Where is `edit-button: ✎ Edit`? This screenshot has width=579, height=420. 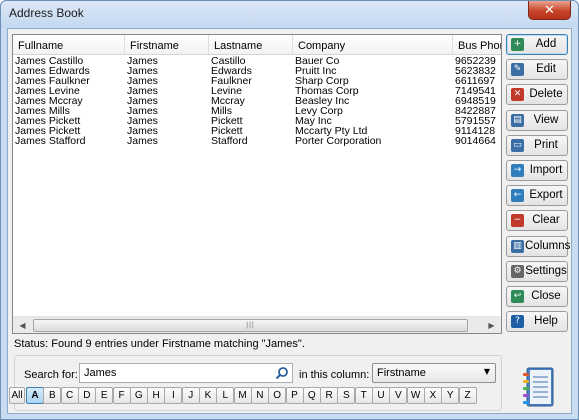
edit-button: ✎ Edit is located at coordinates (537, 70).